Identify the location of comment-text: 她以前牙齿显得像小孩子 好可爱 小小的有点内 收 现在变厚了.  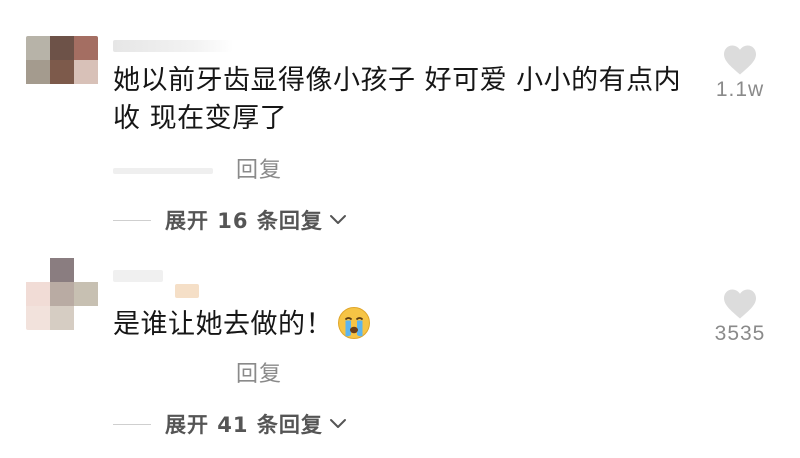
(397, 100).